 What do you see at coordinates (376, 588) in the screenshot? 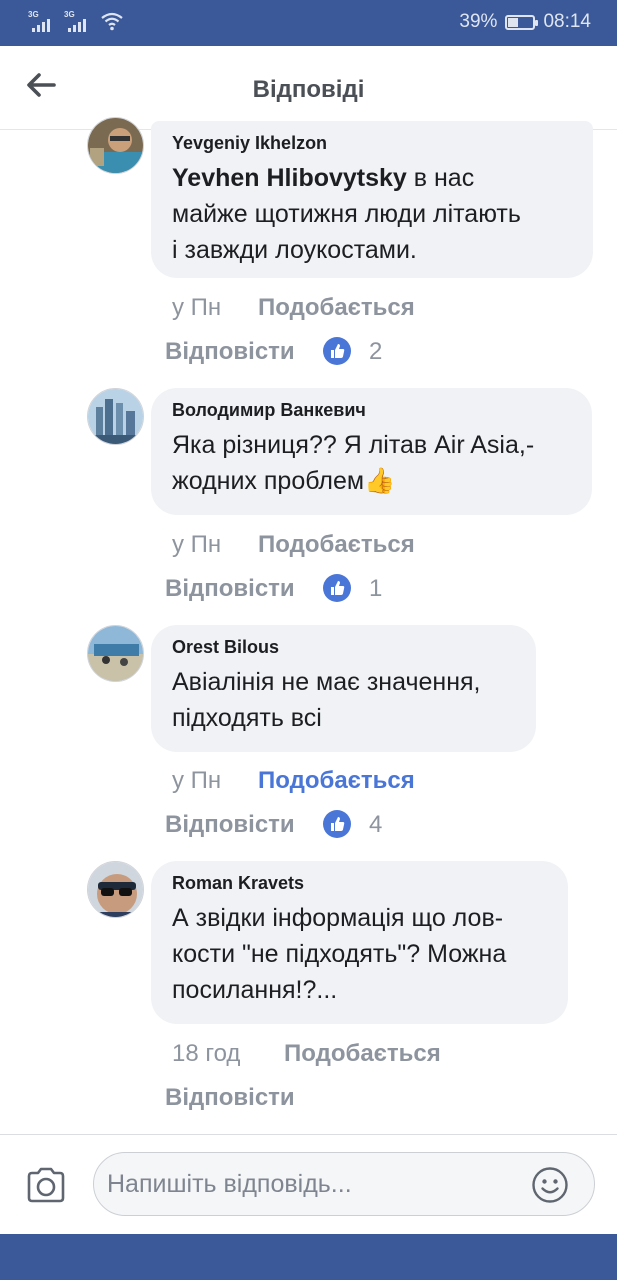
I see `reaction-count: 1` at bounding box center [376, 588].